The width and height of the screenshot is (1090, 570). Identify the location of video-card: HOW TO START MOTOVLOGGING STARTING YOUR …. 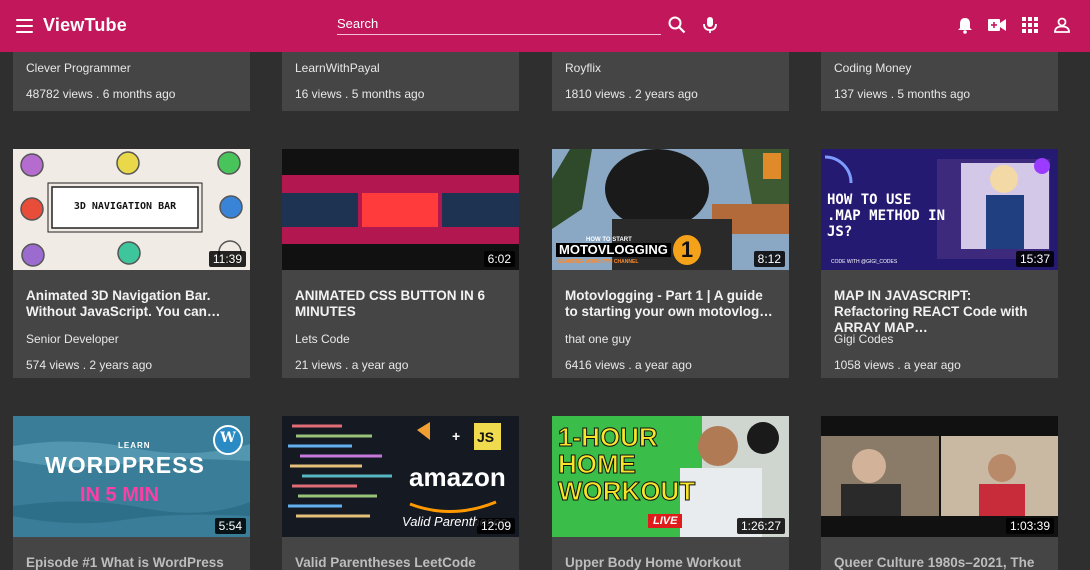
(670, 263).